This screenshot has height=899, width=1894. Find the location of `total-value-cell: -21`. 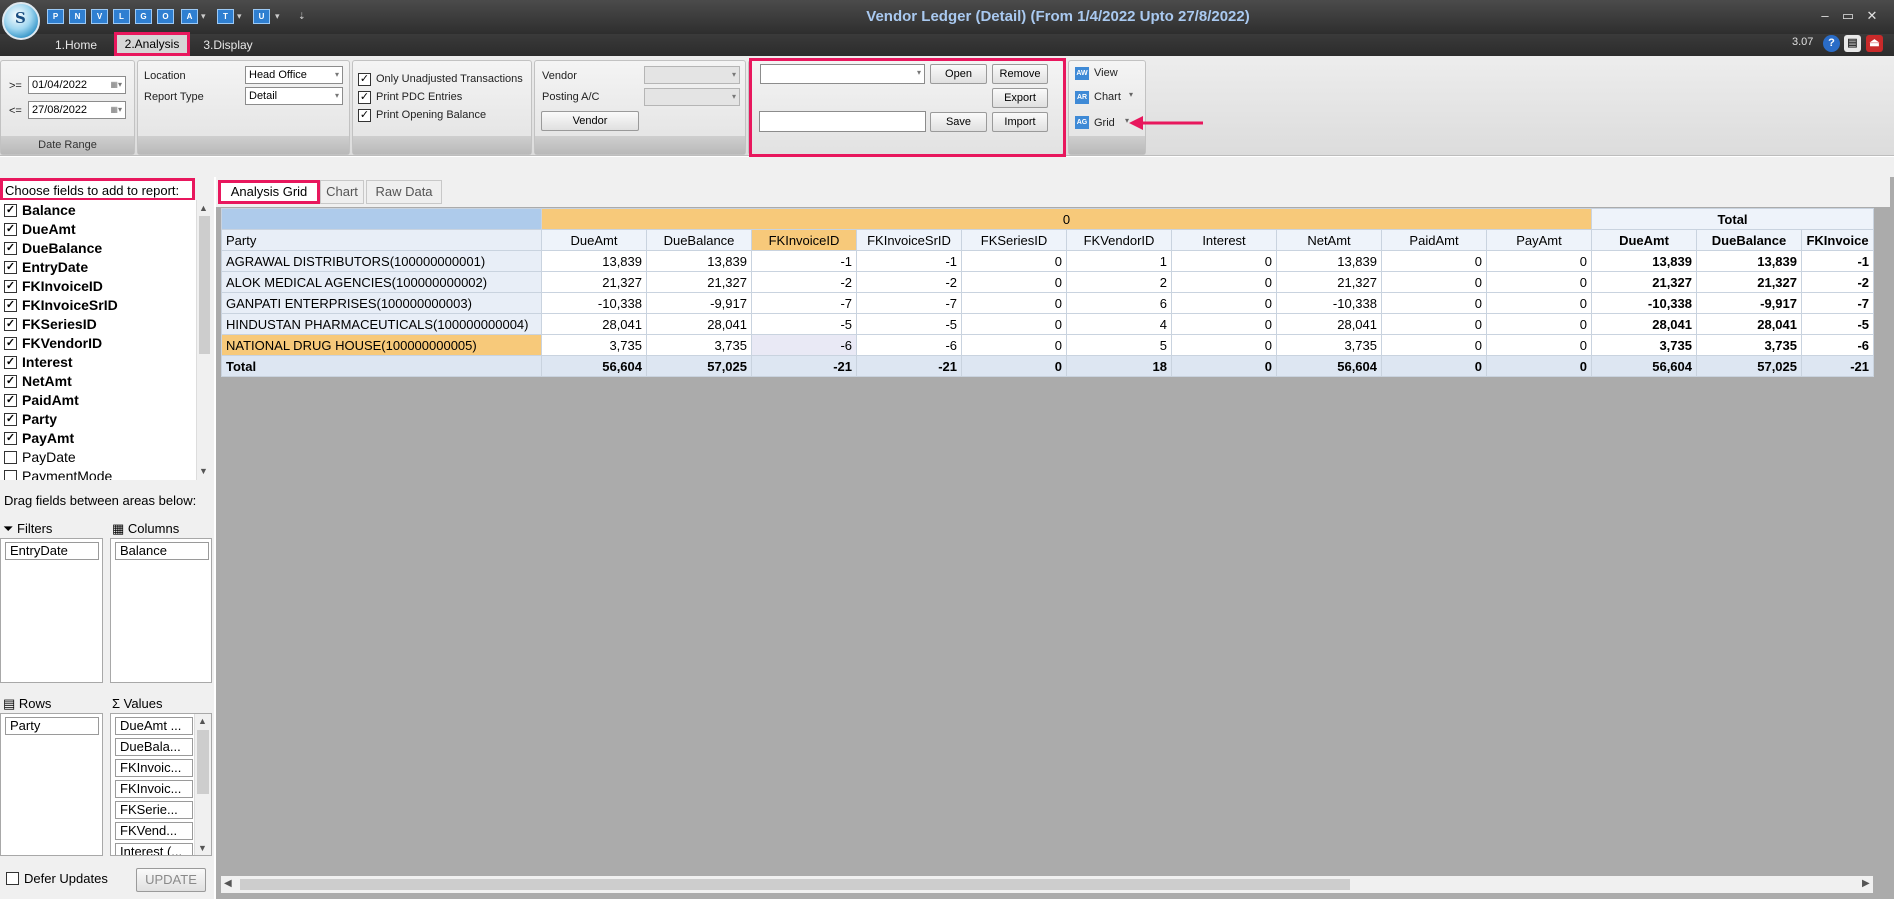

total-value-cell: -21 is located at coordinates (1837, 366).